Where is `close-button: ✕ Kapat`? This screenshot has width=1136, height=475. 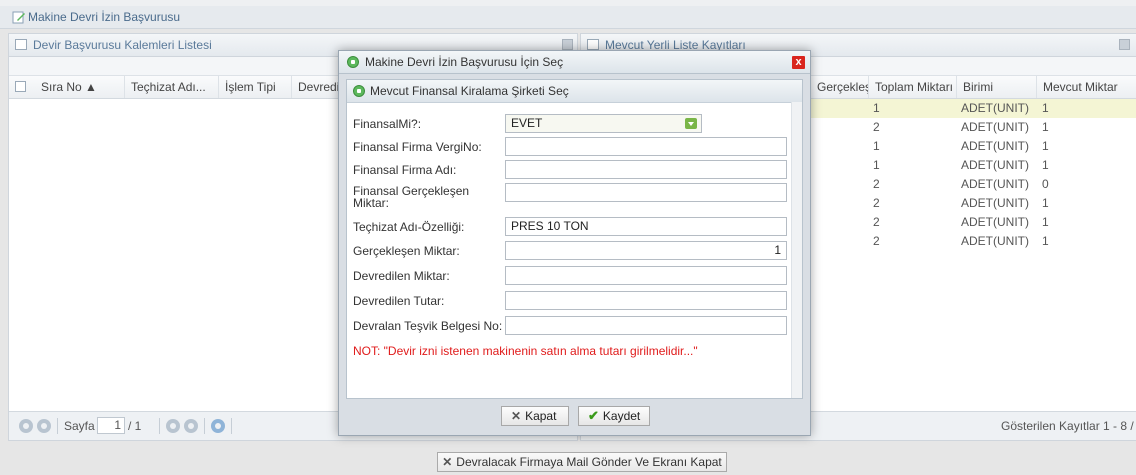 close-button: ✕ Kapat is located at coordinates (535, 416).